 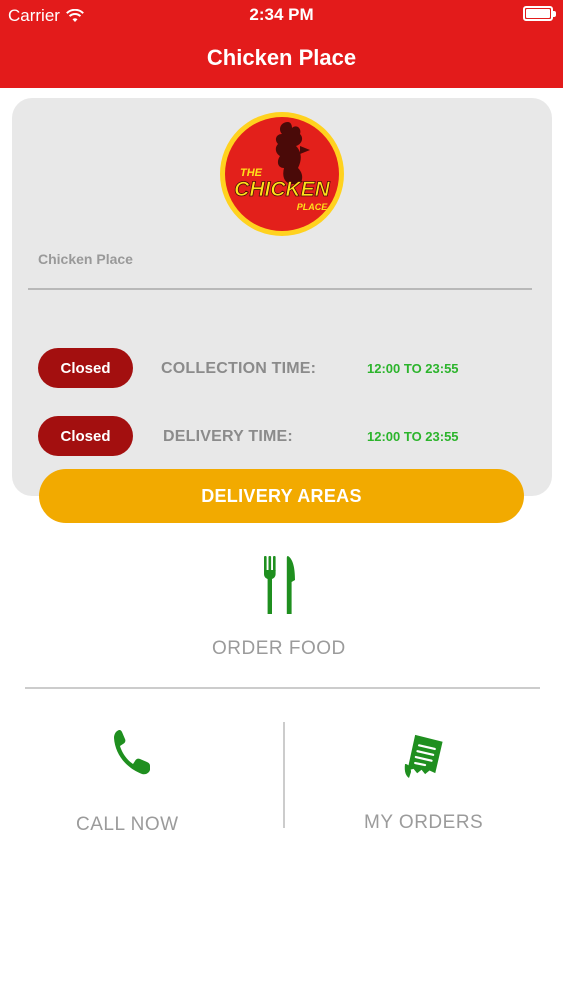 What do you see at coordinates (279, 648) in the screenshot?
I see `order-food-label: ORDER FOOD` at bounding box center [279, 648].